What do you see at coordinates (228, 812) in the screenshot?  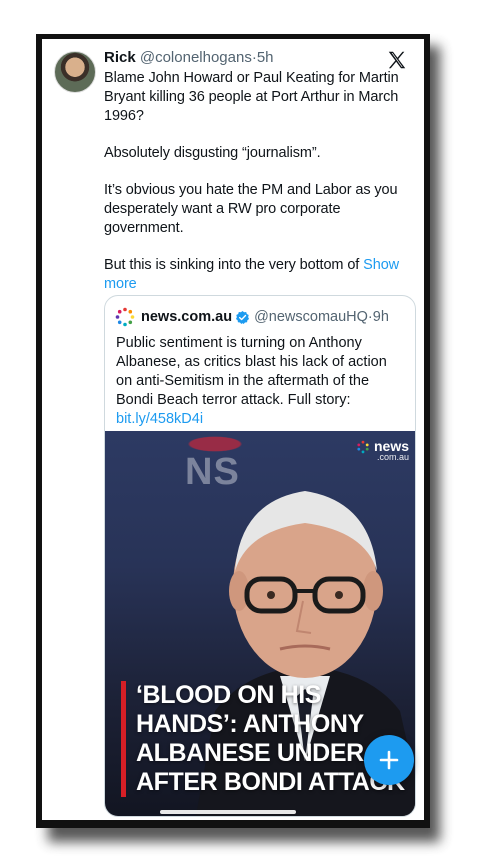 I see `home-indicator` at bounding box center [228, 812].